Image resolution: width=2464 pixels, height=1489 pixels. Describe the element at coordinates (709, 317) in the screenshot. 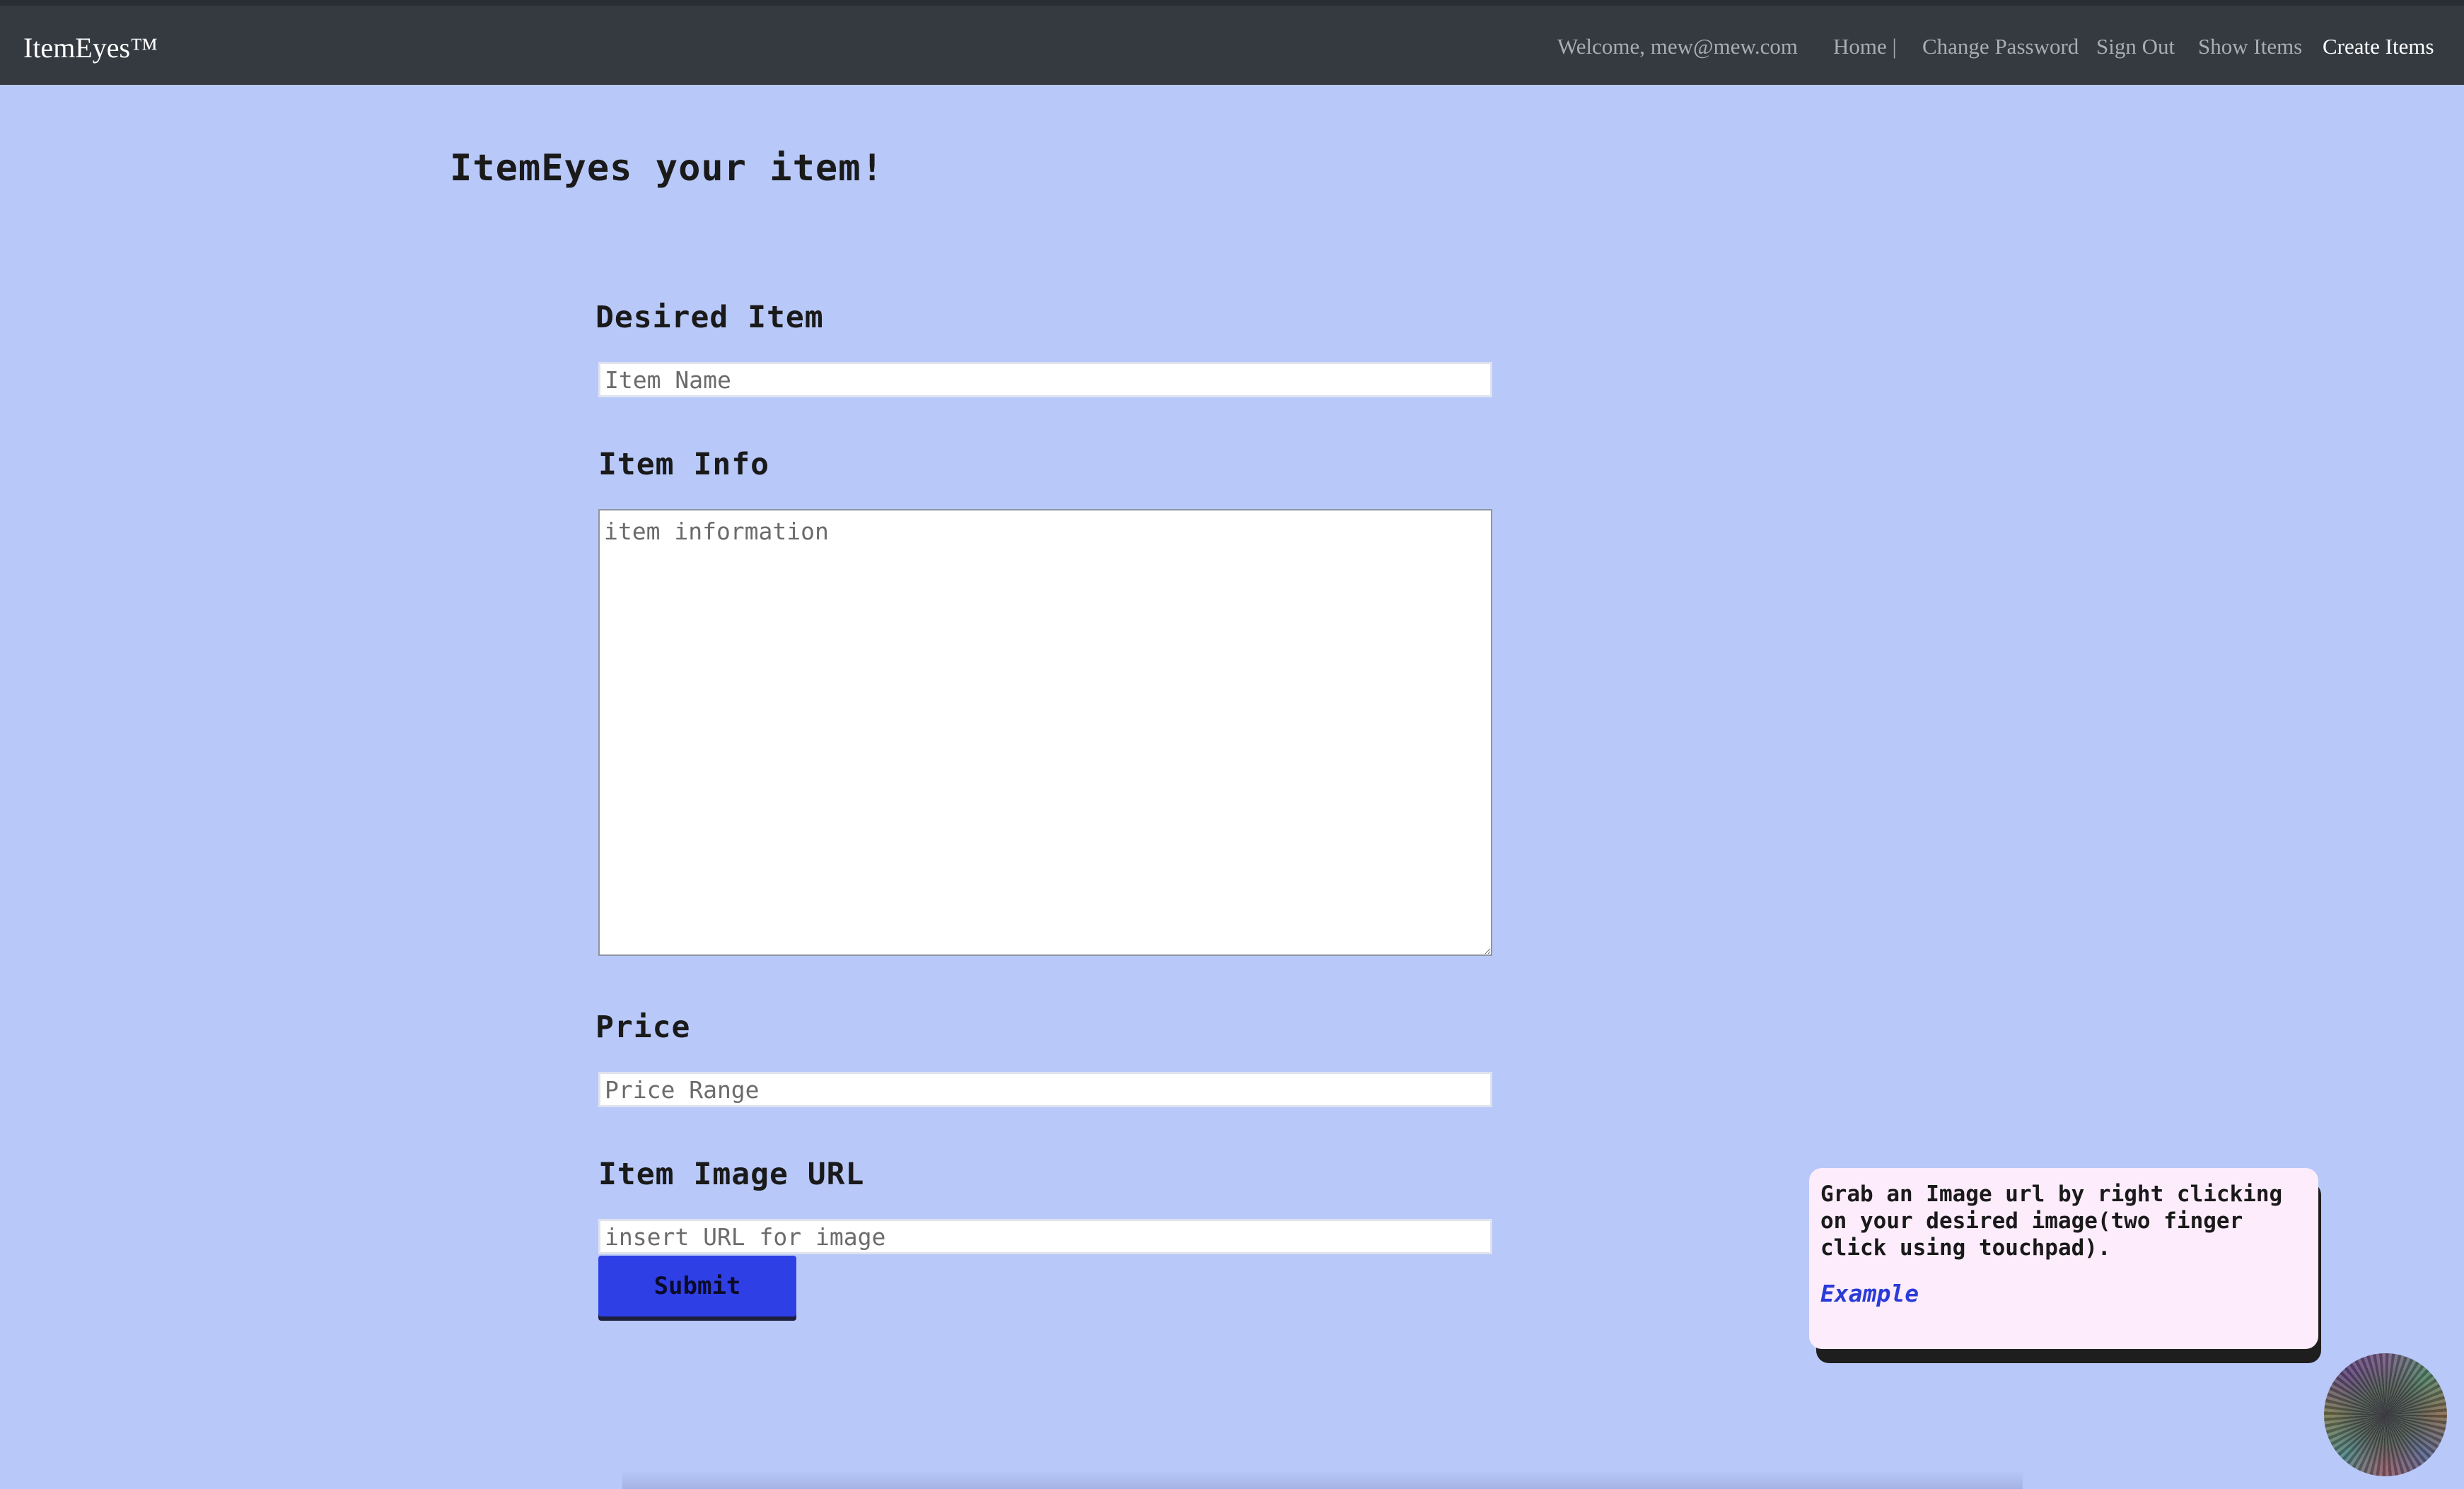

I see `desired-item-label: Desired Item` at that location.